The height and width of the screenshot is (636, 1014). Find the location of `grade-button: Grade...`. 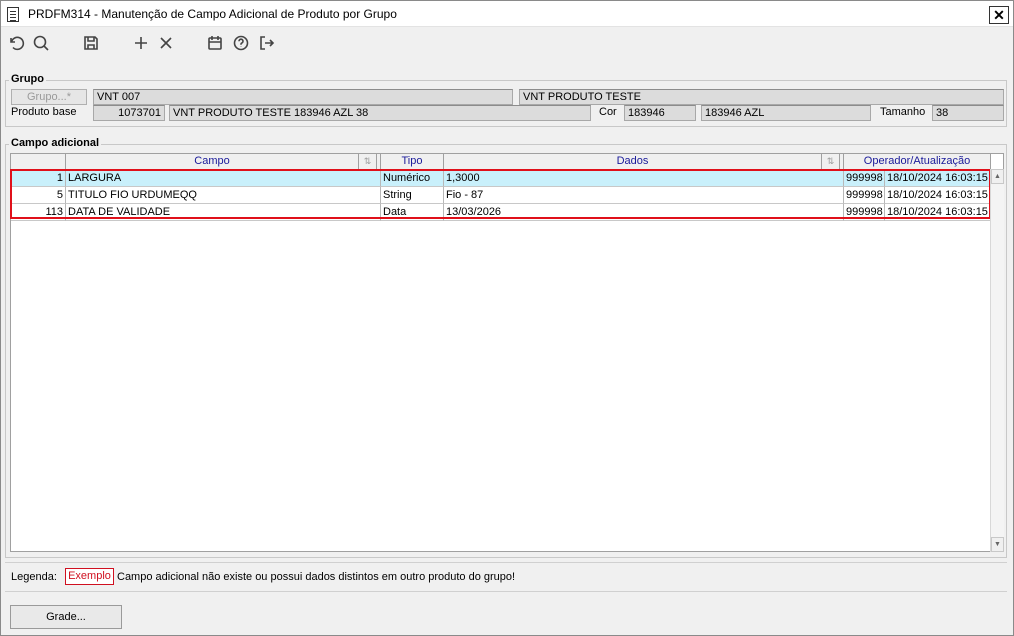

grade-button: Grade... is located at coordinates (66, 617).